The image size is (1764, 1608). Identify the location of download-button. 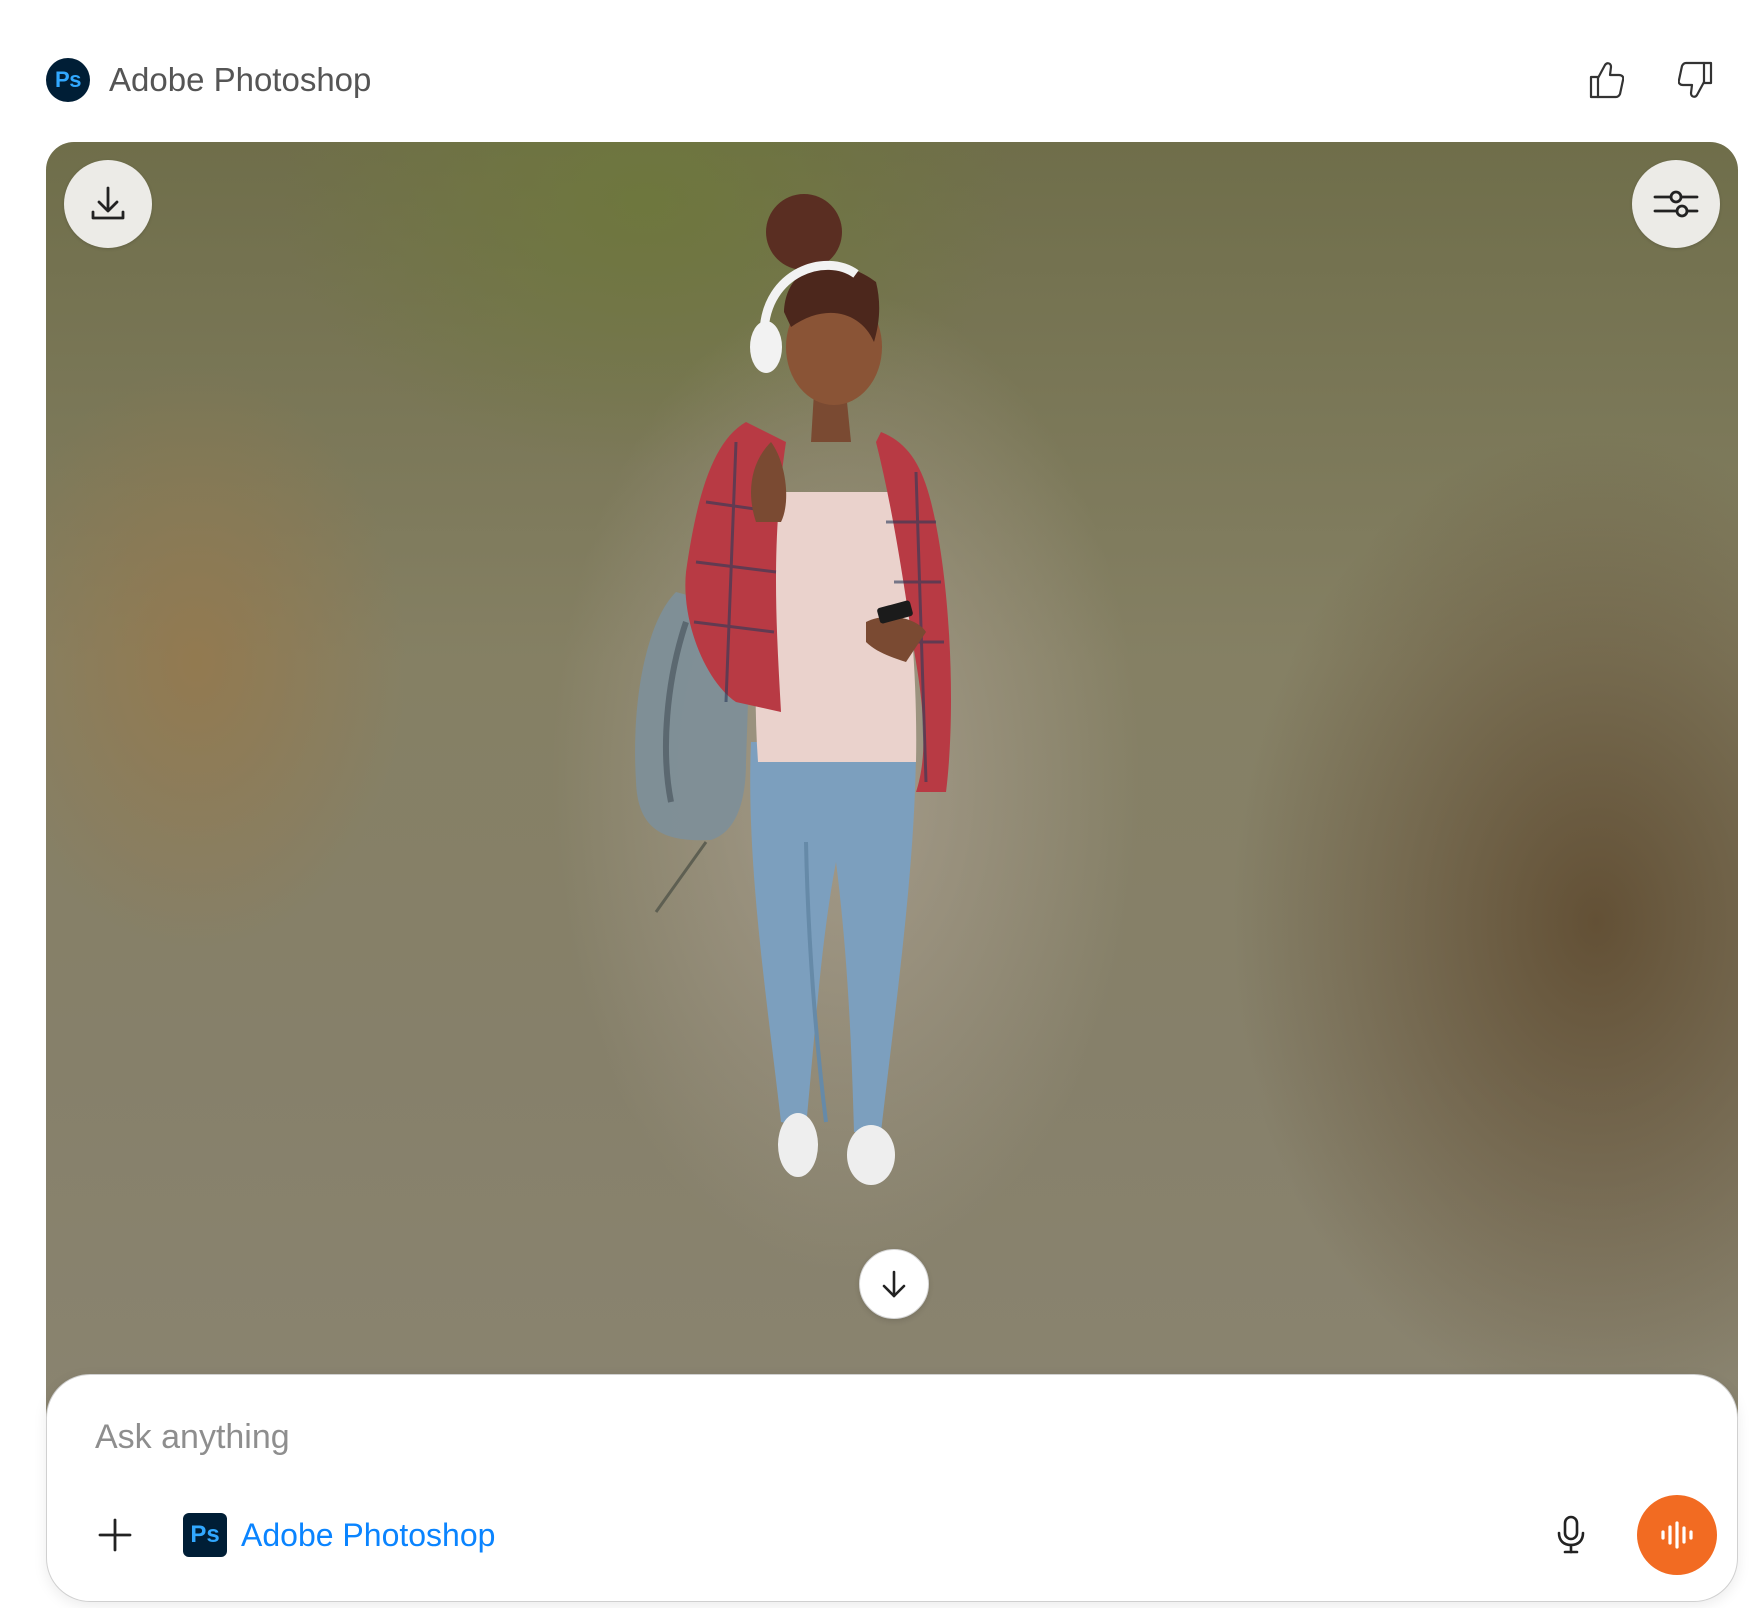
(108, 204).